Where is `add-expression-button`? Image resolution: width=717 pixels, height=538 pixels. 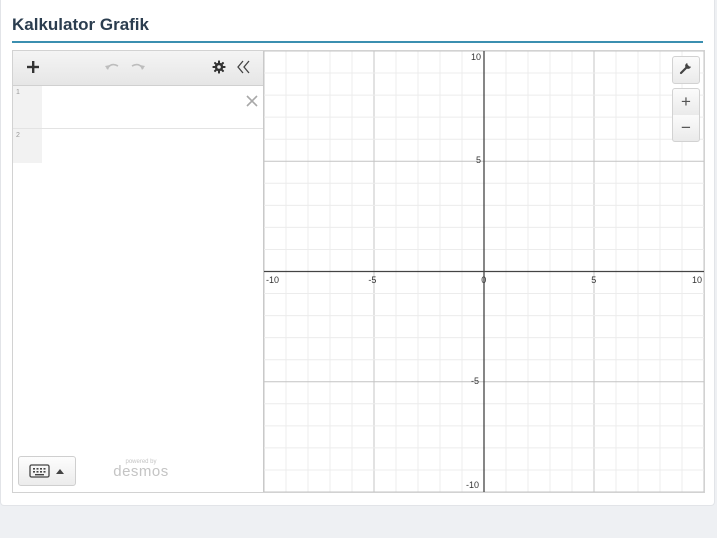 add-expression-button is located at coordinates (33, 68).